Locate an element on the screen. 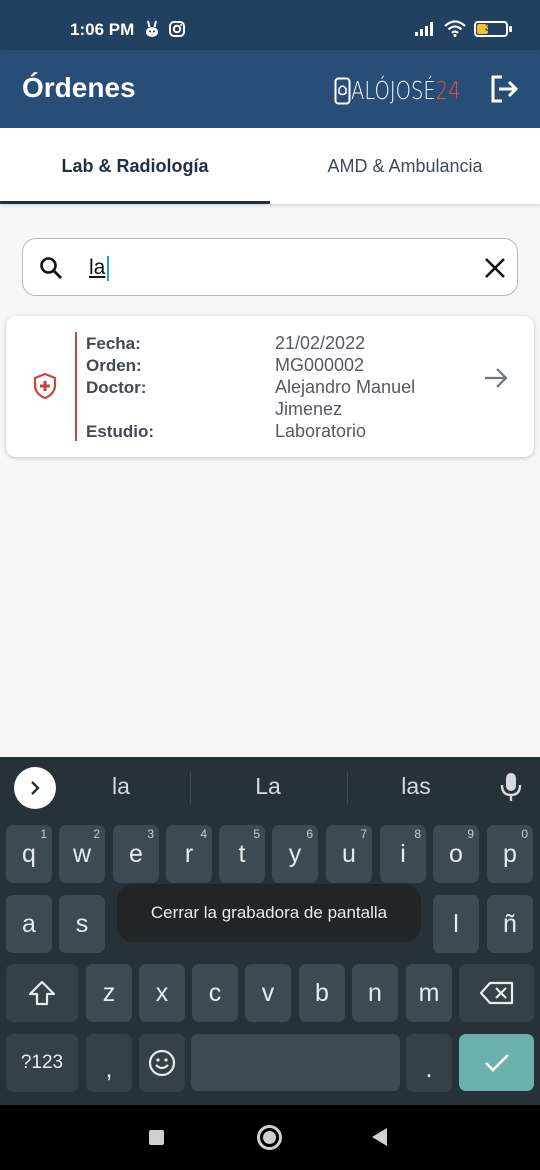 The width and height of the screenshot is (540, 1170). estudio-value: Laboratorio is located at coordinates (321, 431).